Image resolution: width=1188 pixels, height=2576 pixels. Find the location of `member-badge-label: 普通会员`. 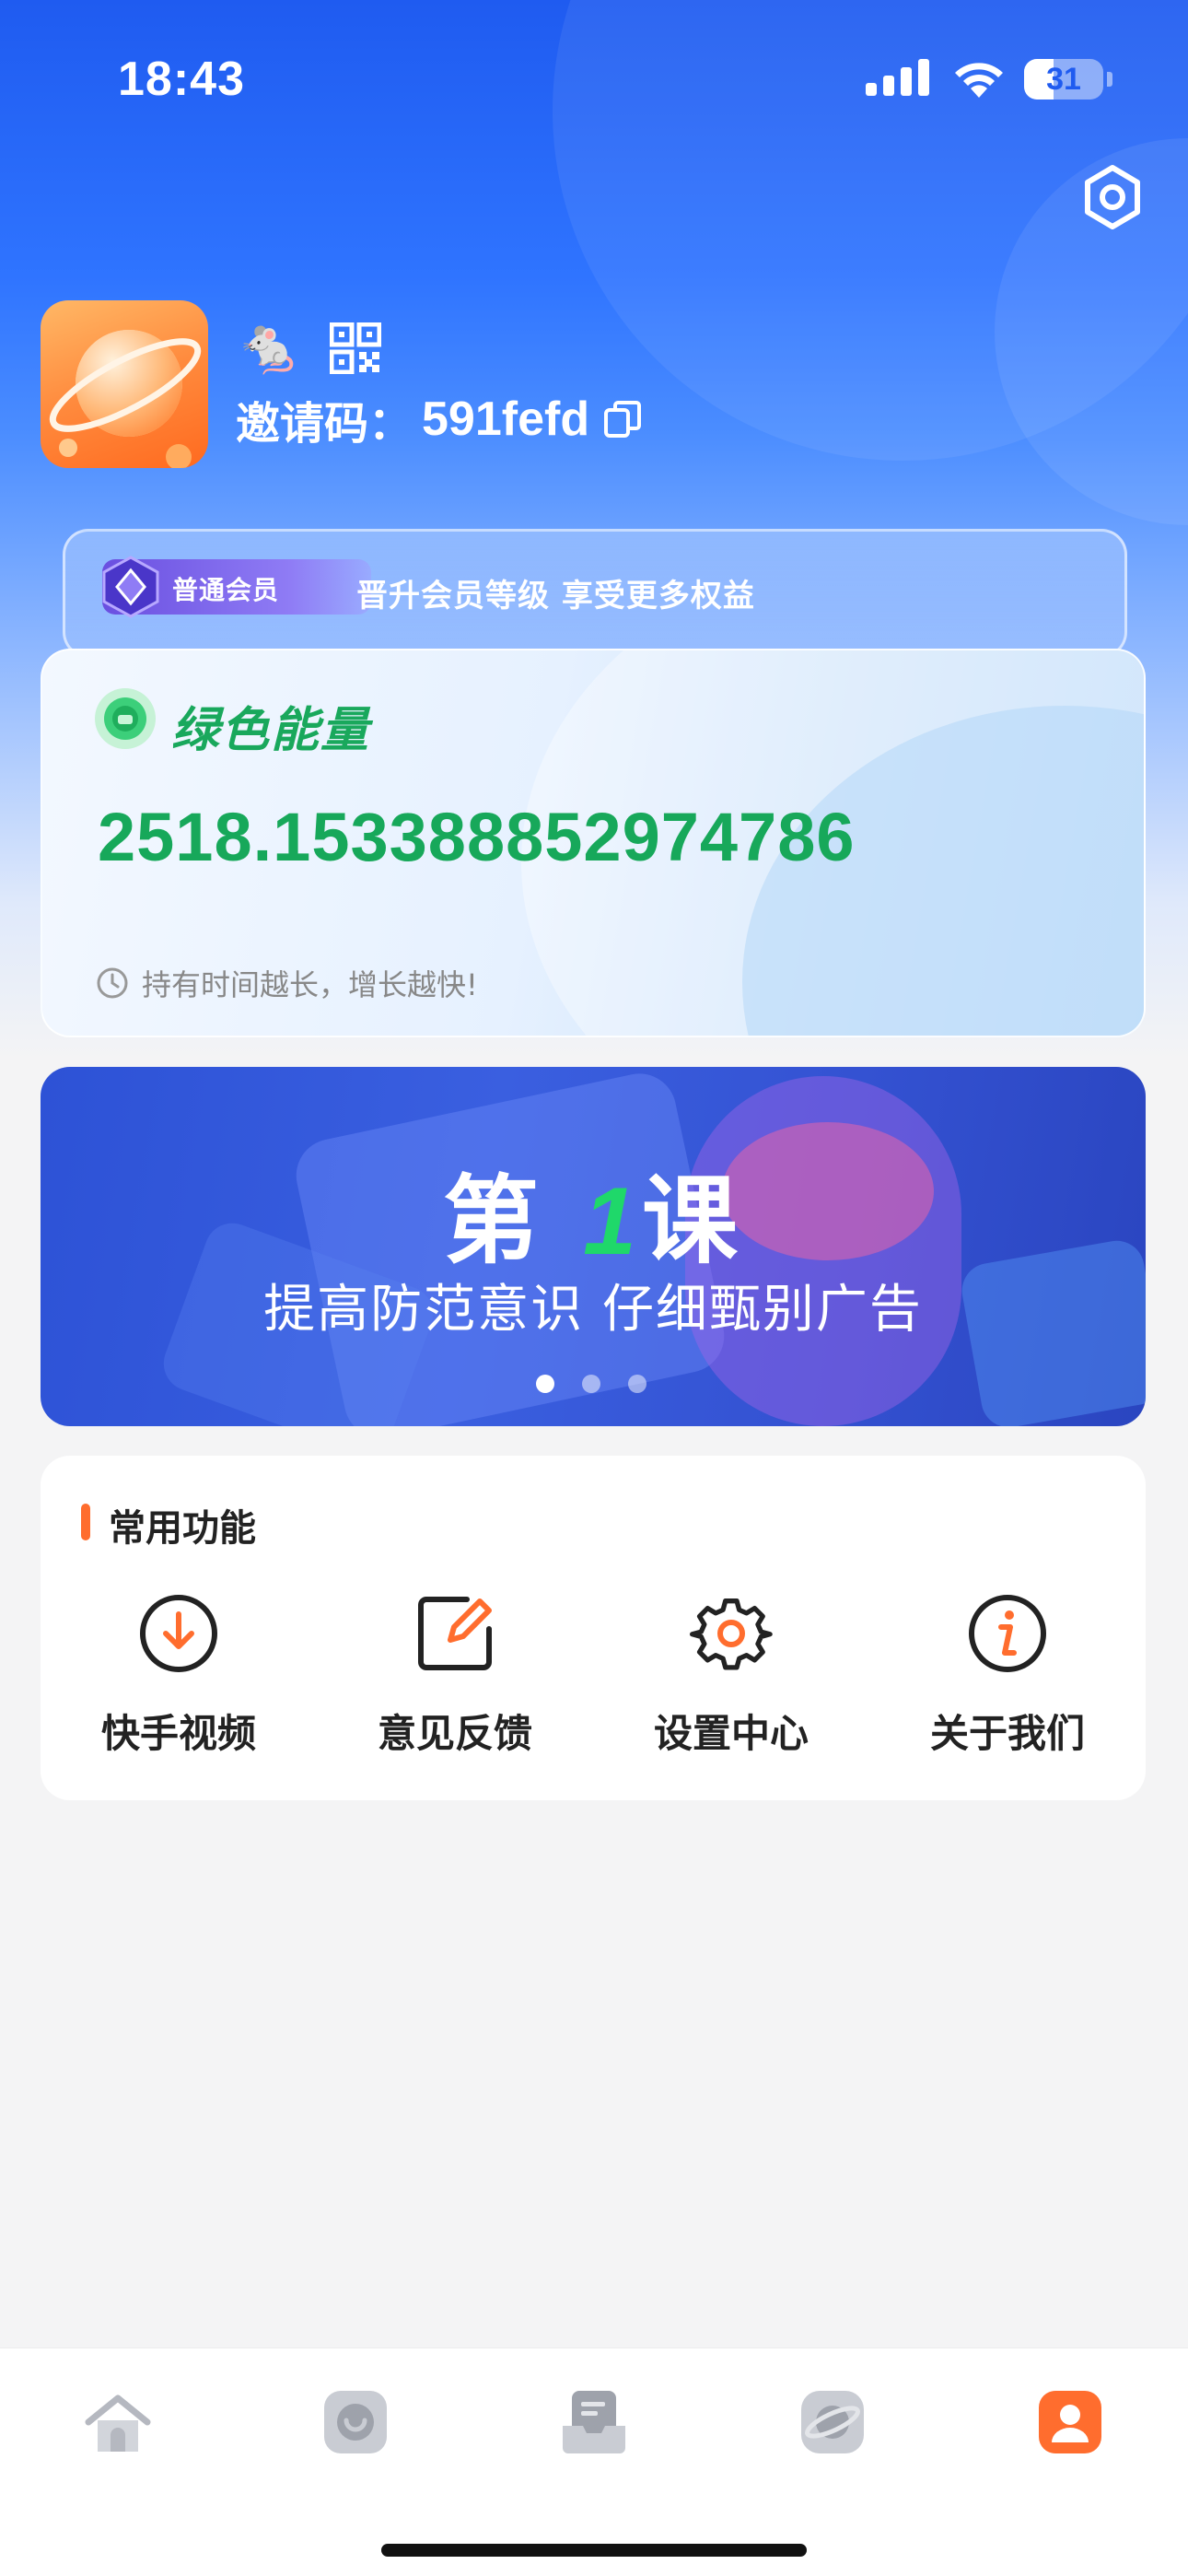

member-badge-label: 普通会员 is located at coordinates (226, 590).